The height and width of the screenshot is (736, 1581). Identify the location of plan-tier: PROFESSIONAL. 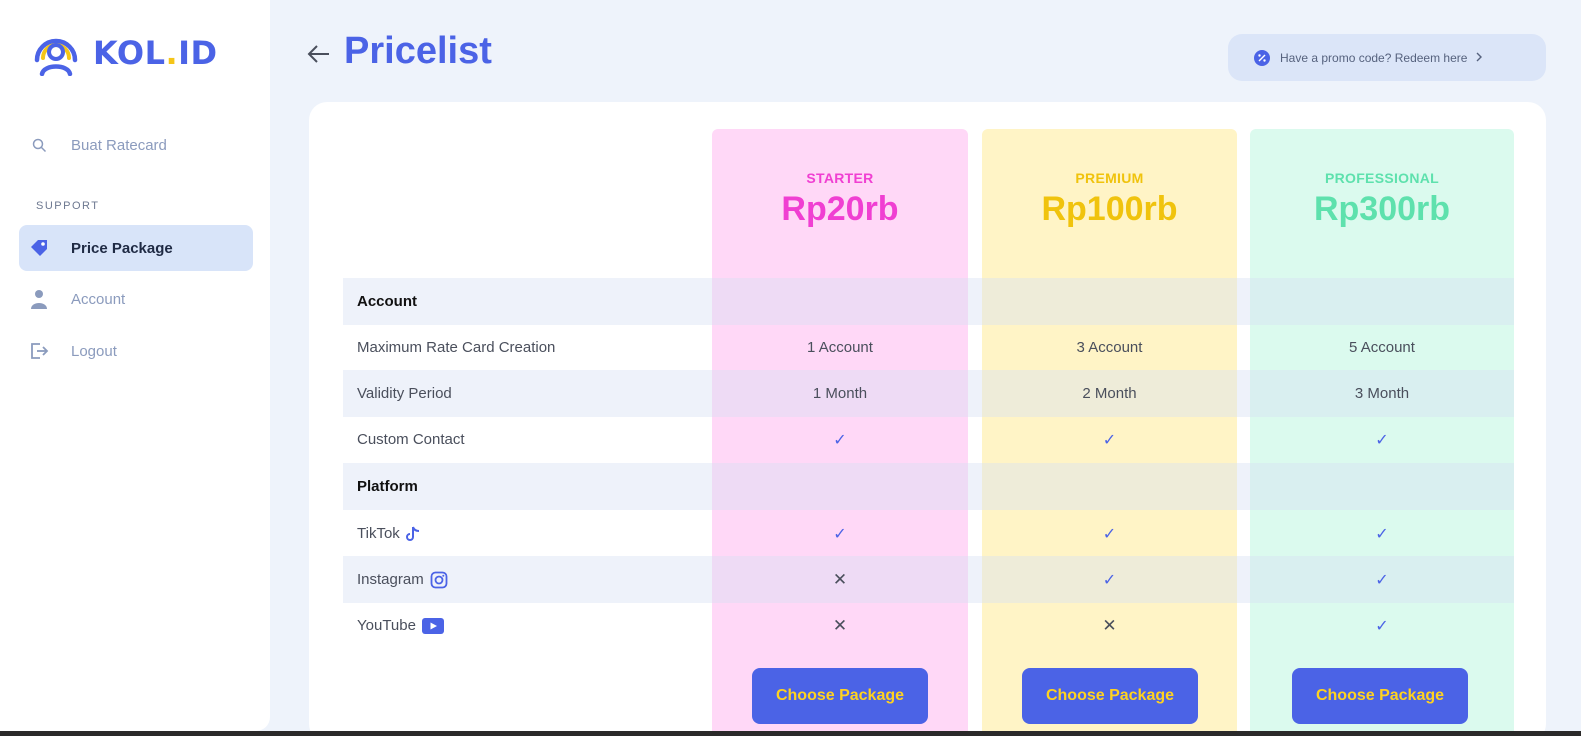
(1382, 178).